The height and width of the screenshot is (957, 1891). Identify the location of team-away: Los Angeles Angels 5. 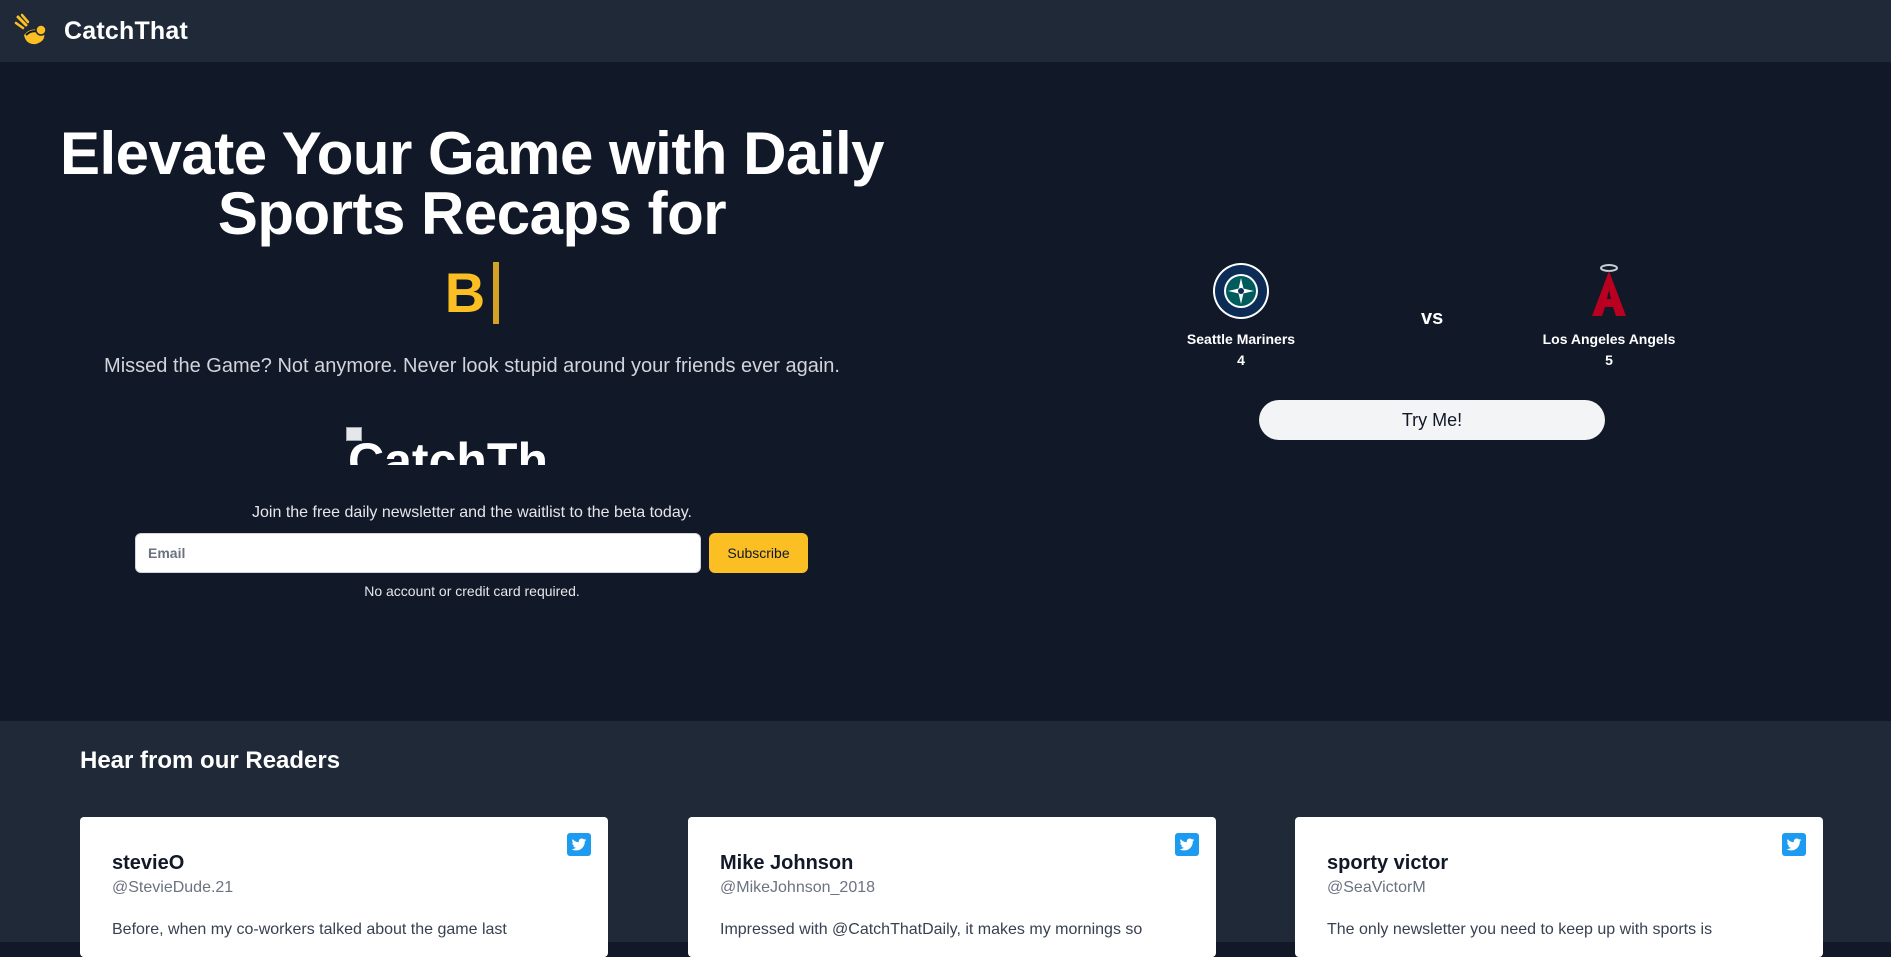
(1609, 315).